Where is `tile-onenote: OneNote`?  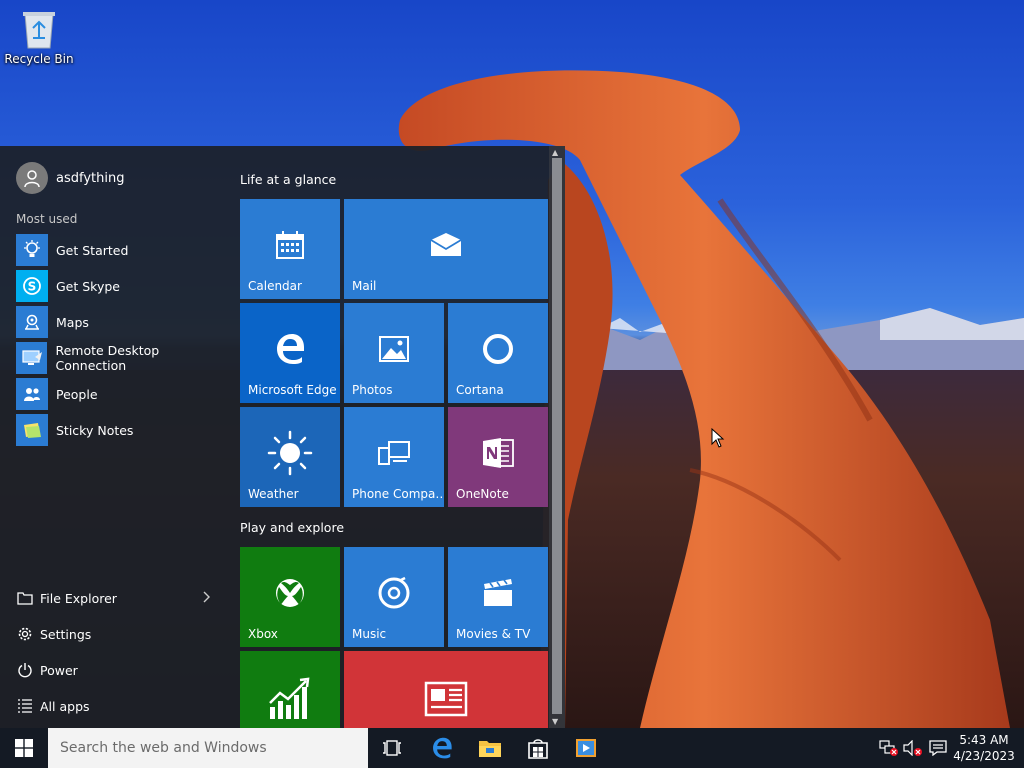 tile-onenote: OneNote is located at coordinates (498, 457).